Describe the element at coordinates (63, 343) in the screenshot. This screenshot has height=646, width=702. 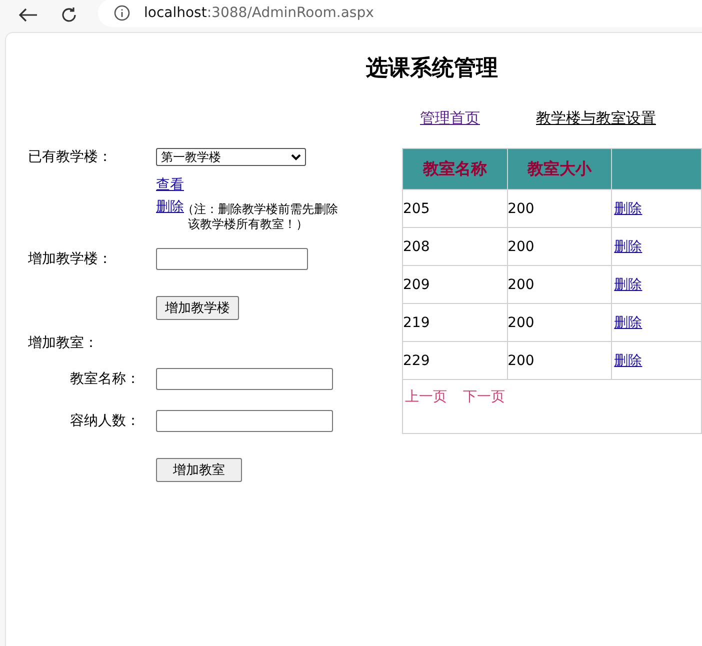
I see `section-label: 增加教室：` at that location.